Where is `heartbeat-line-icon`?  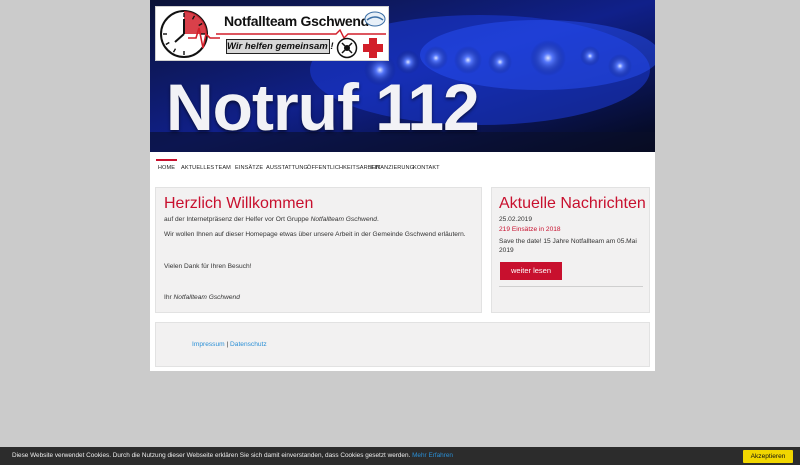
heartbeat-line-icon is located at coordinates (301, 34).